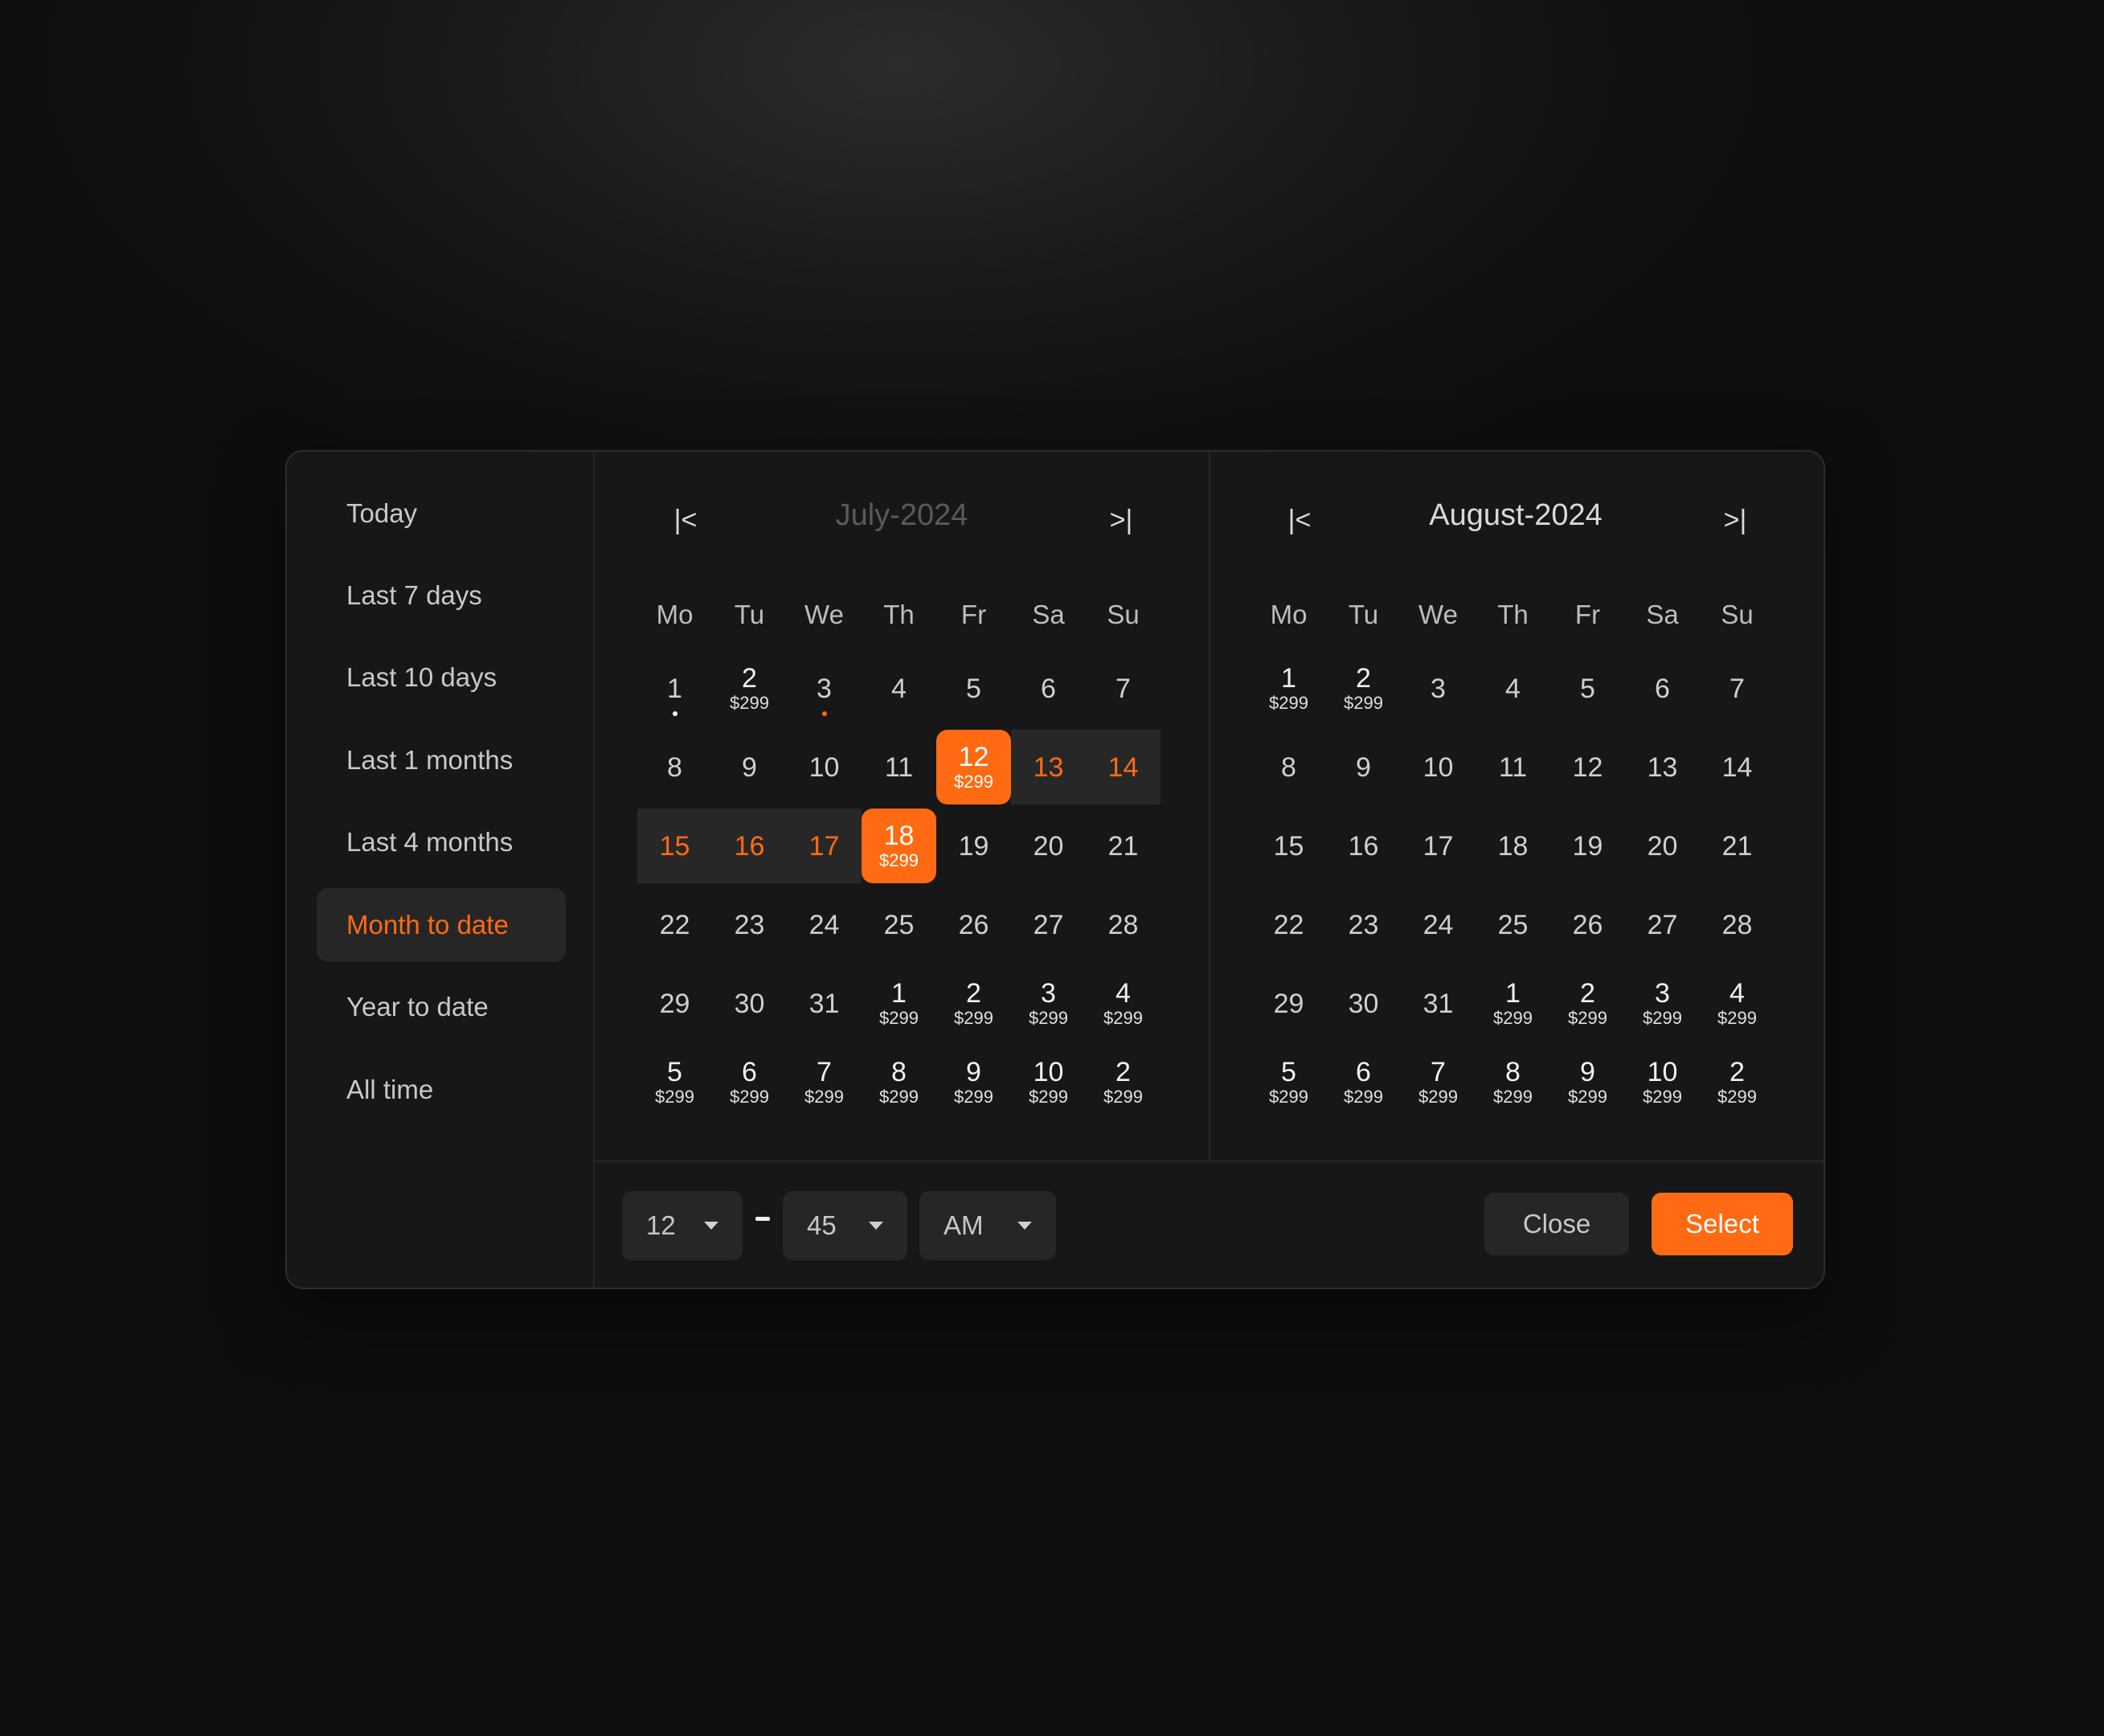 The width and height of the screenshot is (2104, 1736). Describe the element at coordinates (674, 688) in the screenshot. I see `day-cell: 1` at that location.